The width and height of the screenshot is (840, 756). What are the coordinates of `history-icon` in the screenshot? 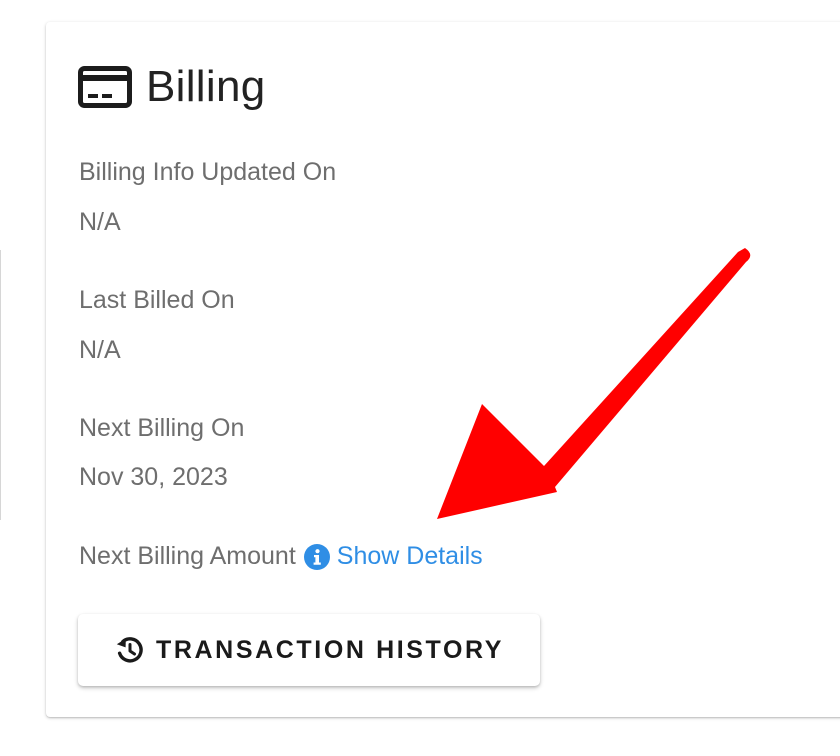 It's located at (129, 650).